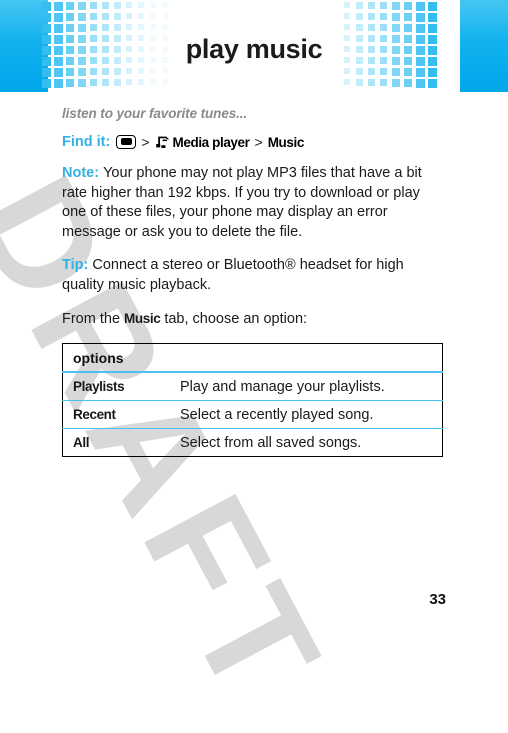  I want to click on option-name: Playlists, so click(99, 386).